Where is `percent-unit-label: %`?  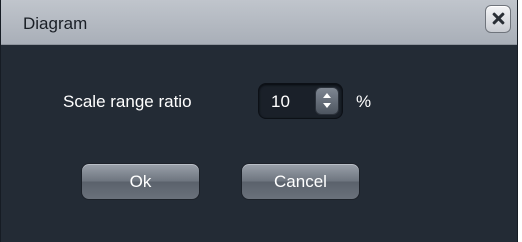 percent-unit-label: % is located at coordinates (364, 101).